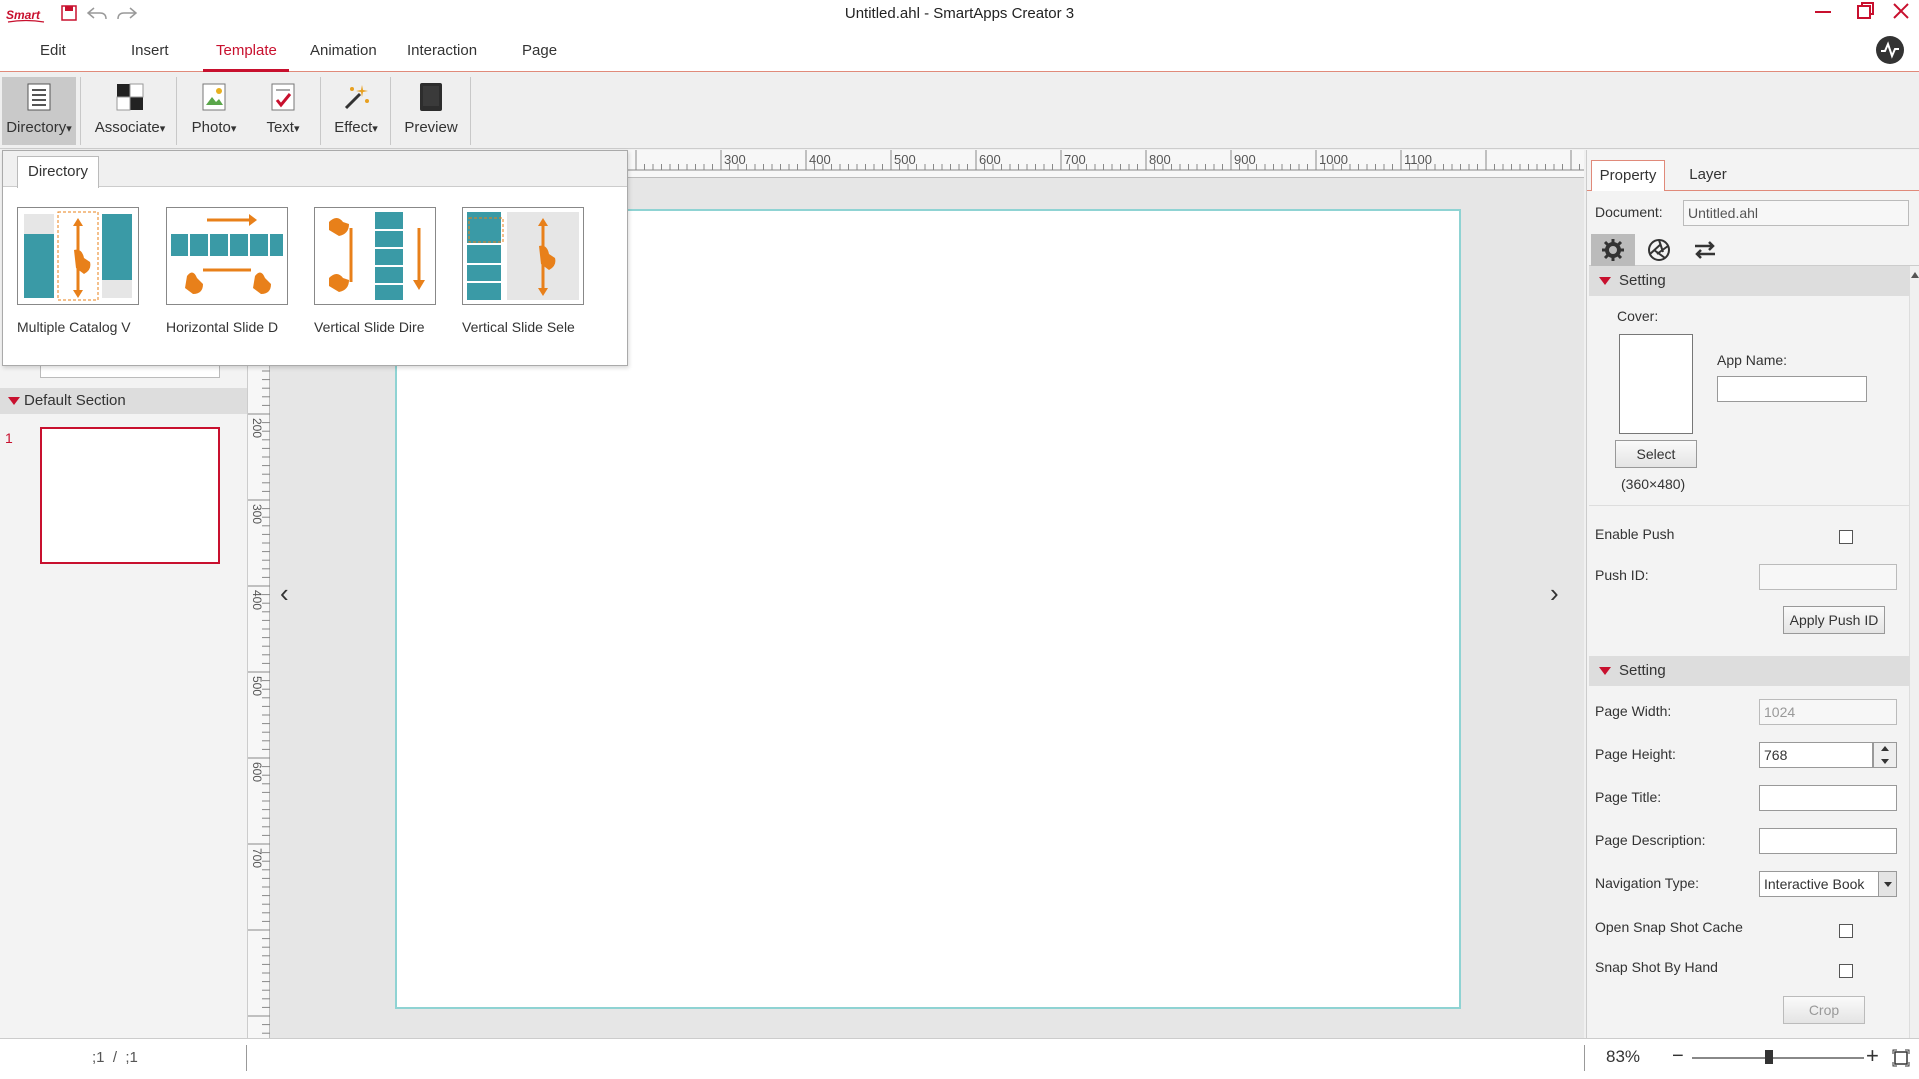 The image size is (1919, 1079). I want to click on directory-button: Directory▾, so click(39, 111).